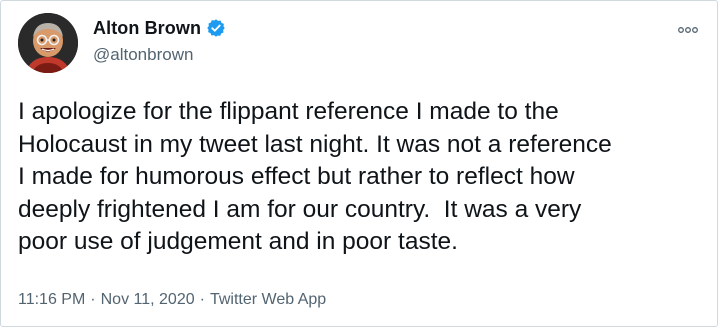  Describe the element at coordinates (216, 28) in the screenshot. I see `verified-badge-icon` at that location.